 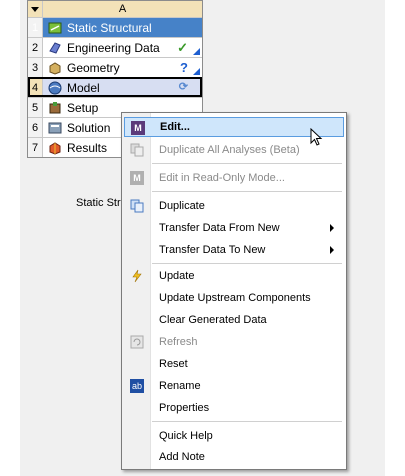 What do you see at coordinates (115, 87) in the screenshot?
I see `system-row-model: 4 Model ⟳` at bounding box center [115, 87].